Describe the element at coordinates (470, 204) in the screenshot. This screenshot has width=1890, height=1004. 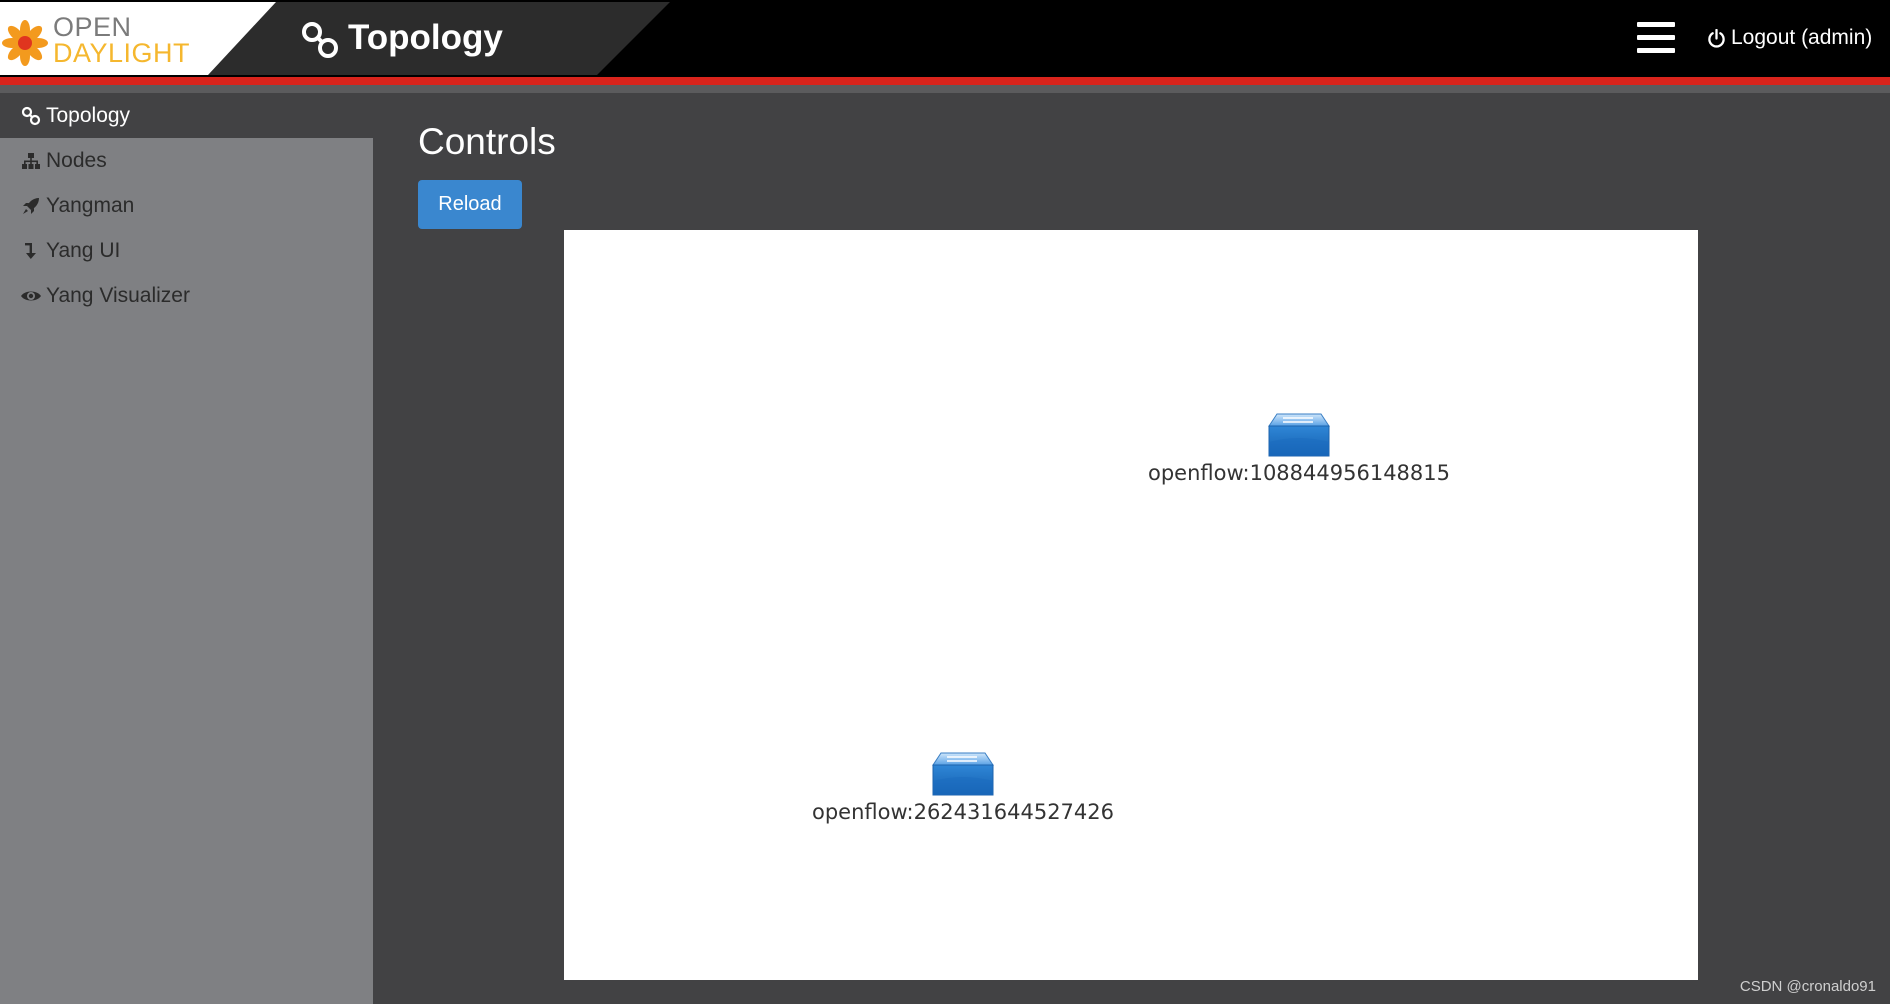
I see `reload-button: Reload` at that location.